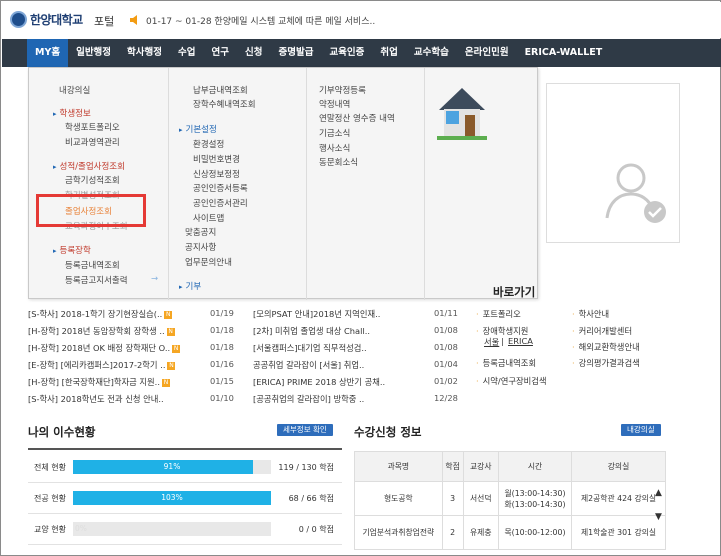  Describe the element at coordinates (186, 53) in the screenshot. I see `nav-class: 수업` at that location.